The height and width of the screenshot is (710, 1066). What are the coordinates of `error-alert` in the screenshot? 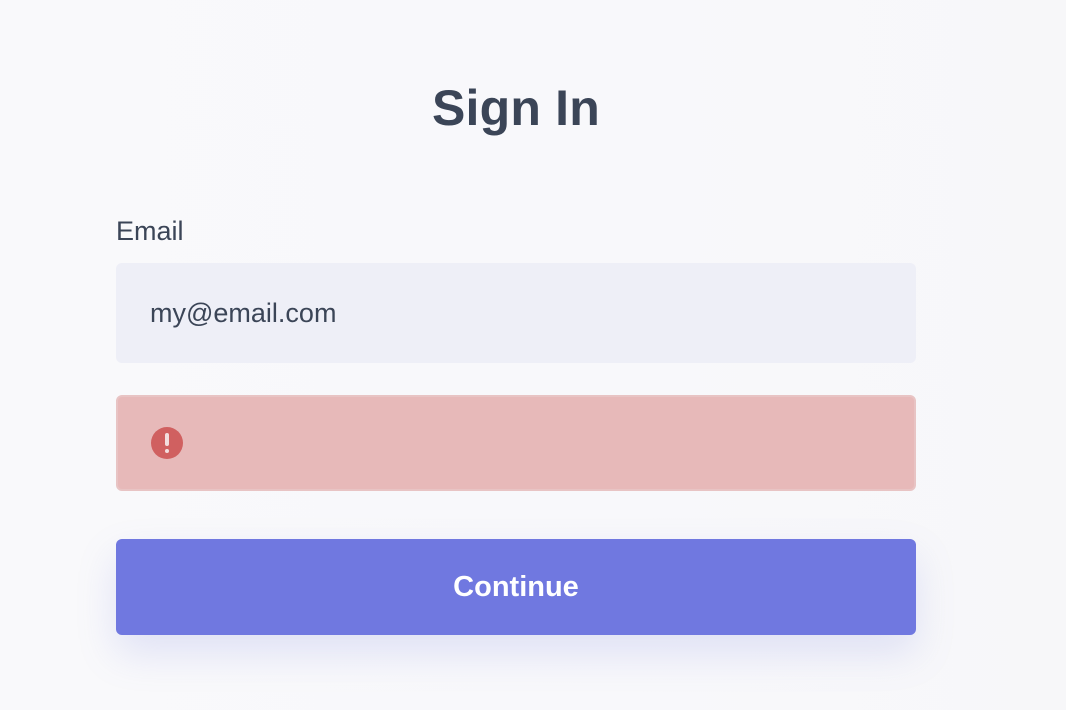 It's located at (516, 443).